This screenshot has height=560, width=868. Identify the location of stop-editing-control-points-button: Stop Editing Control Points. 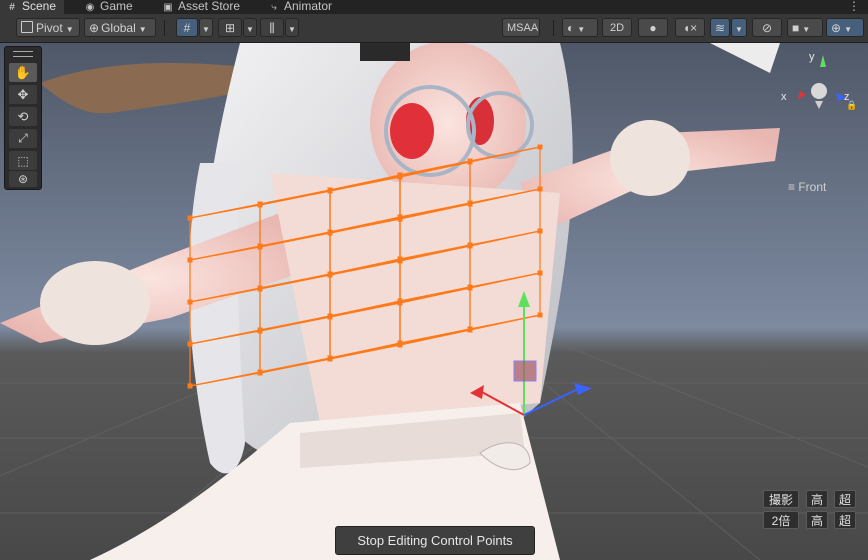
(435, 540).